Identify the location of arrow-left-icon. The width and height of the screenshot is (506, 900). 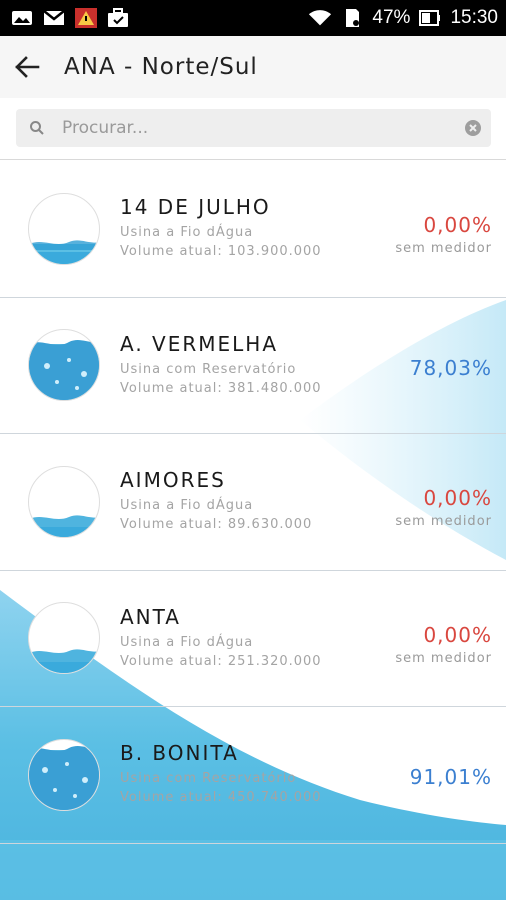
(27, 67).